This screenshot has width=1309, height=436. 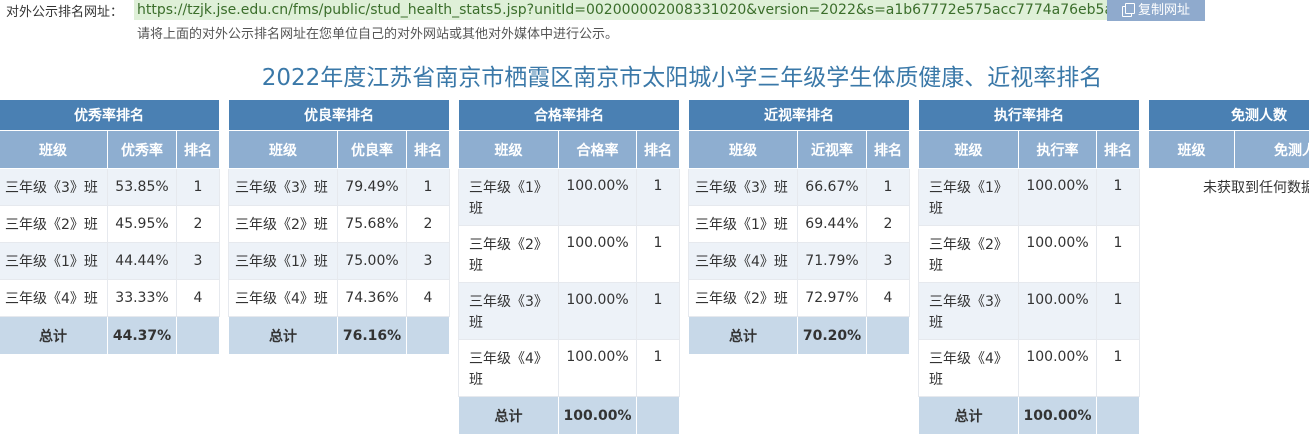 I want to click on url-label: 对外公示排名网址：, so click(x=65, y=12).